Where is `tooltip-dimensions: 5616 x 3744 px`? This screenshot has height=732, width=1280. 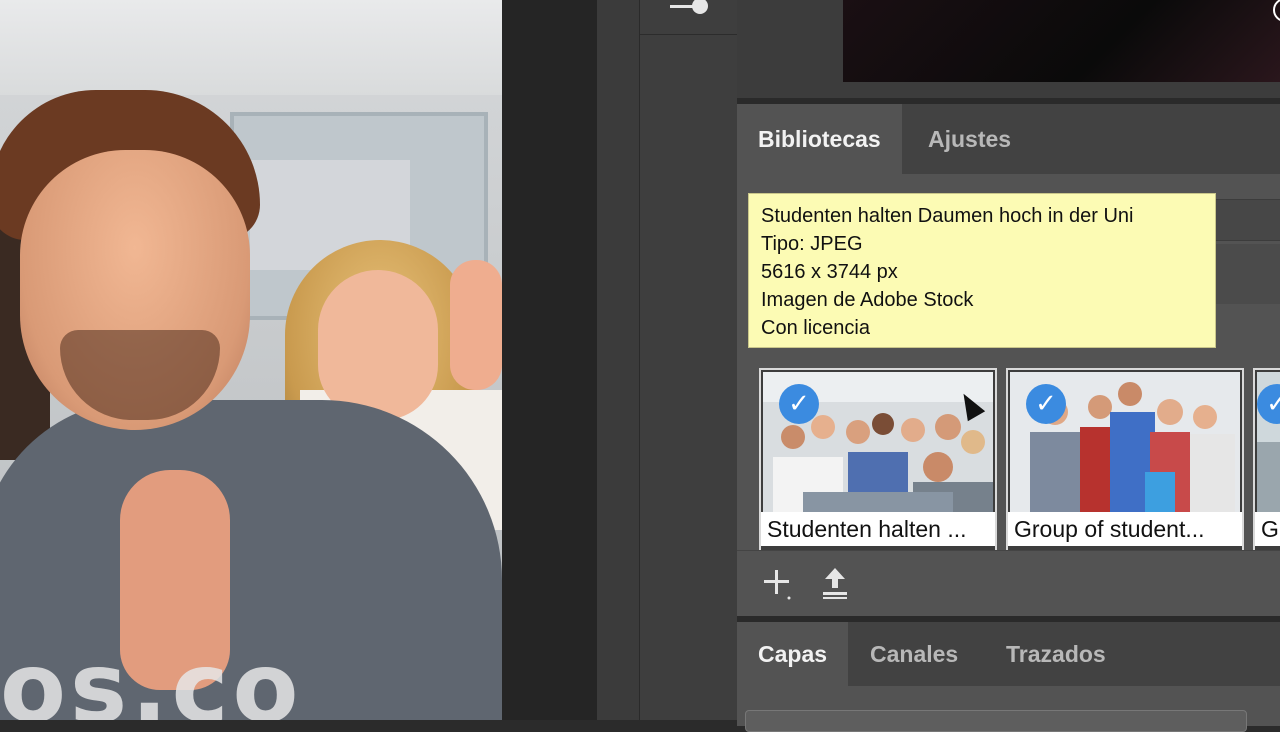 tooltip-dimensions: 5616 x 3744 px is located at coordinates (829, 272).